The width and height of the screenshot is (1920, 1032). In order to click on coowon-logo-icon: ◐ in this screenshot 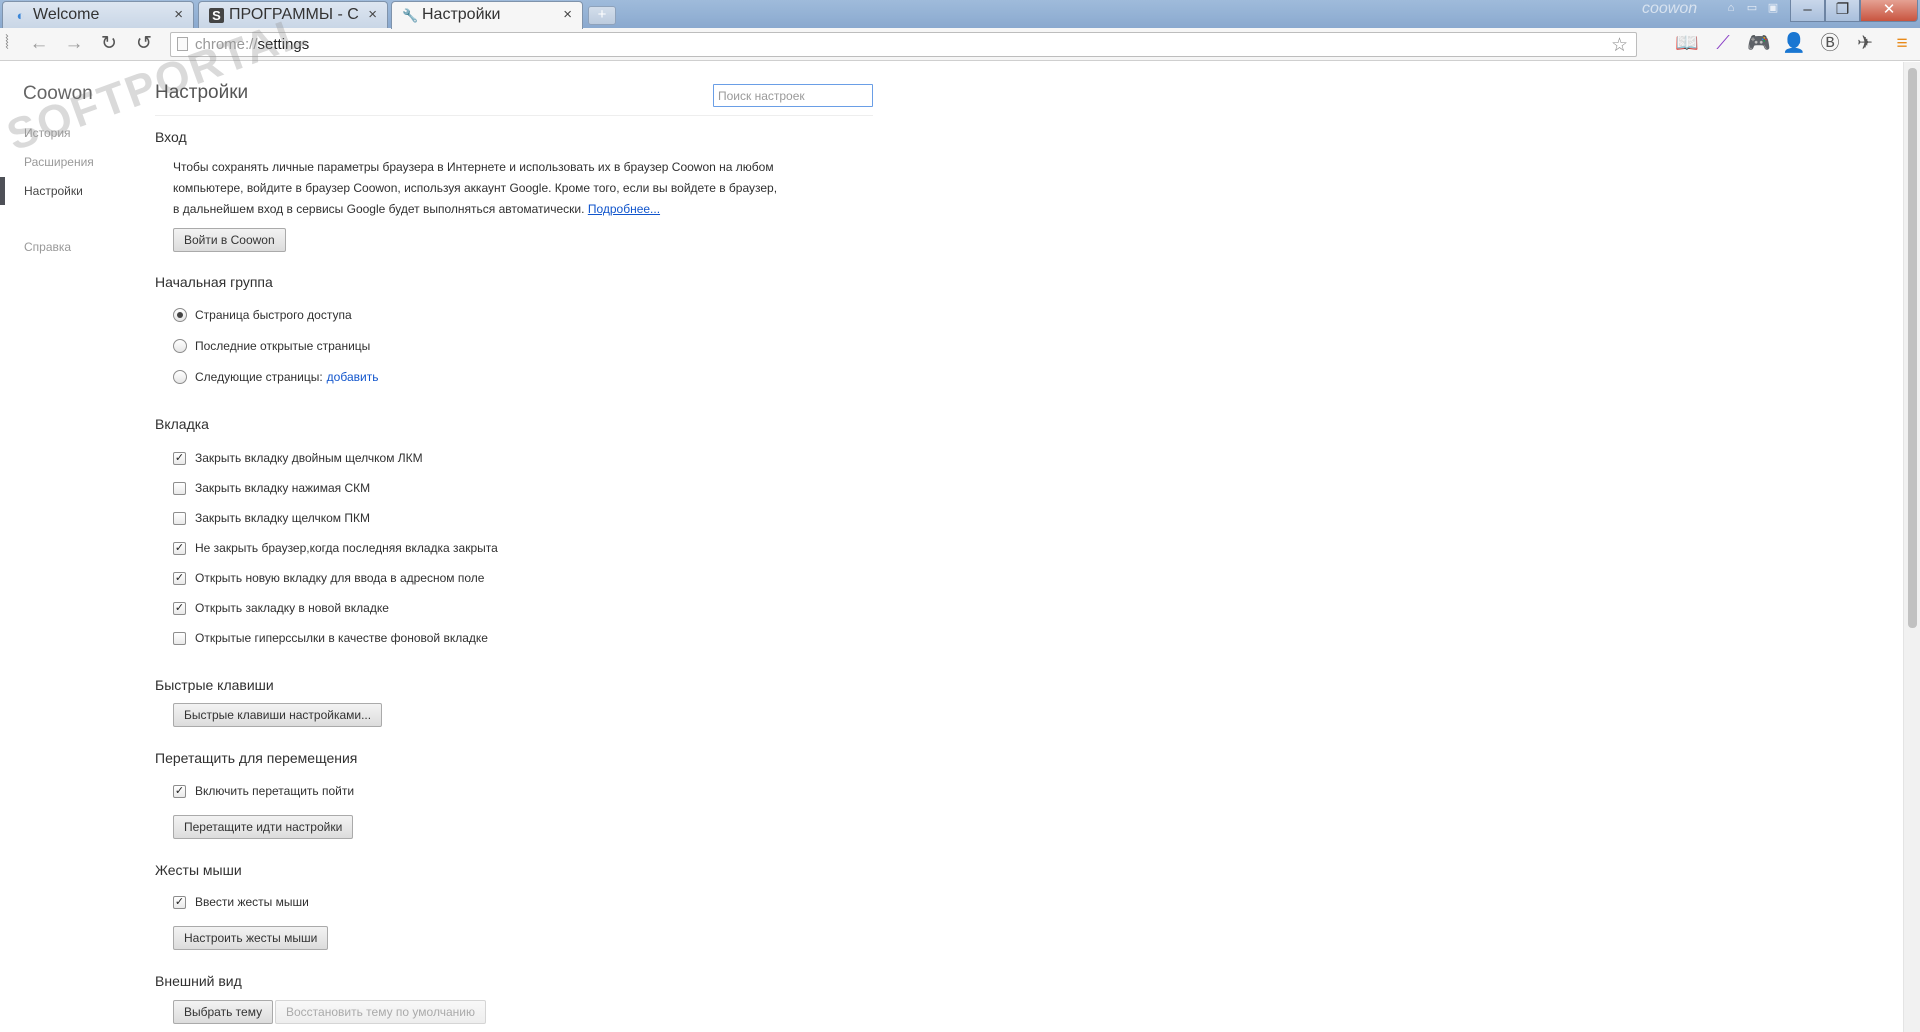, I will do `click(20, 15)`.